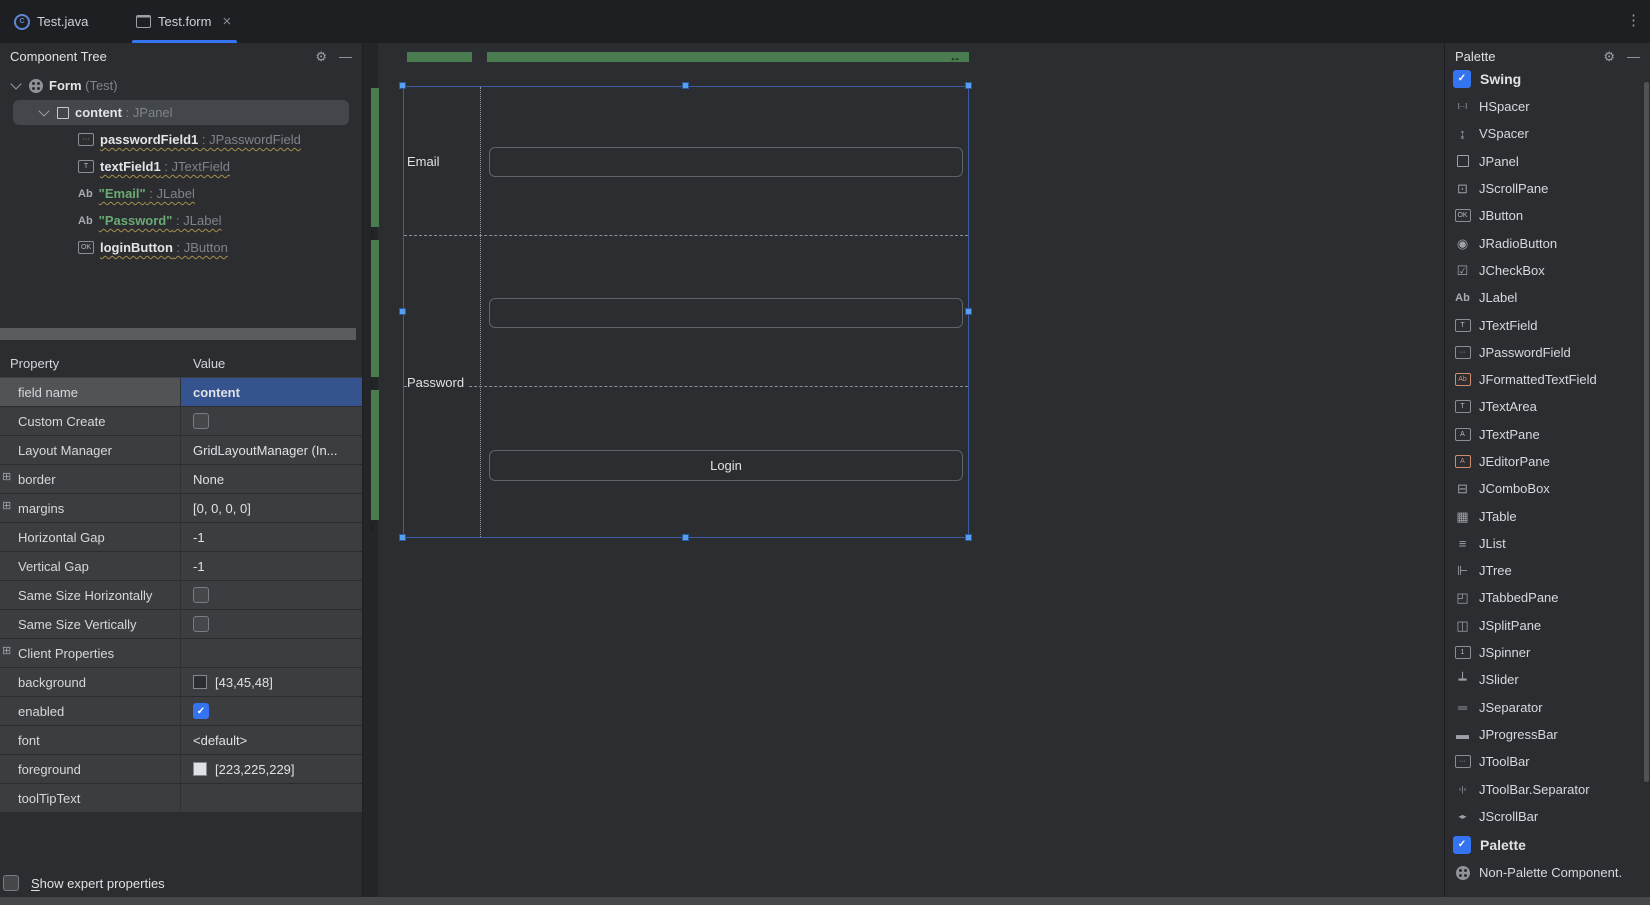 This screenshot has height=905, width=1650. I want to click on property-value-cell: [223,225,229], so click(271, 769).